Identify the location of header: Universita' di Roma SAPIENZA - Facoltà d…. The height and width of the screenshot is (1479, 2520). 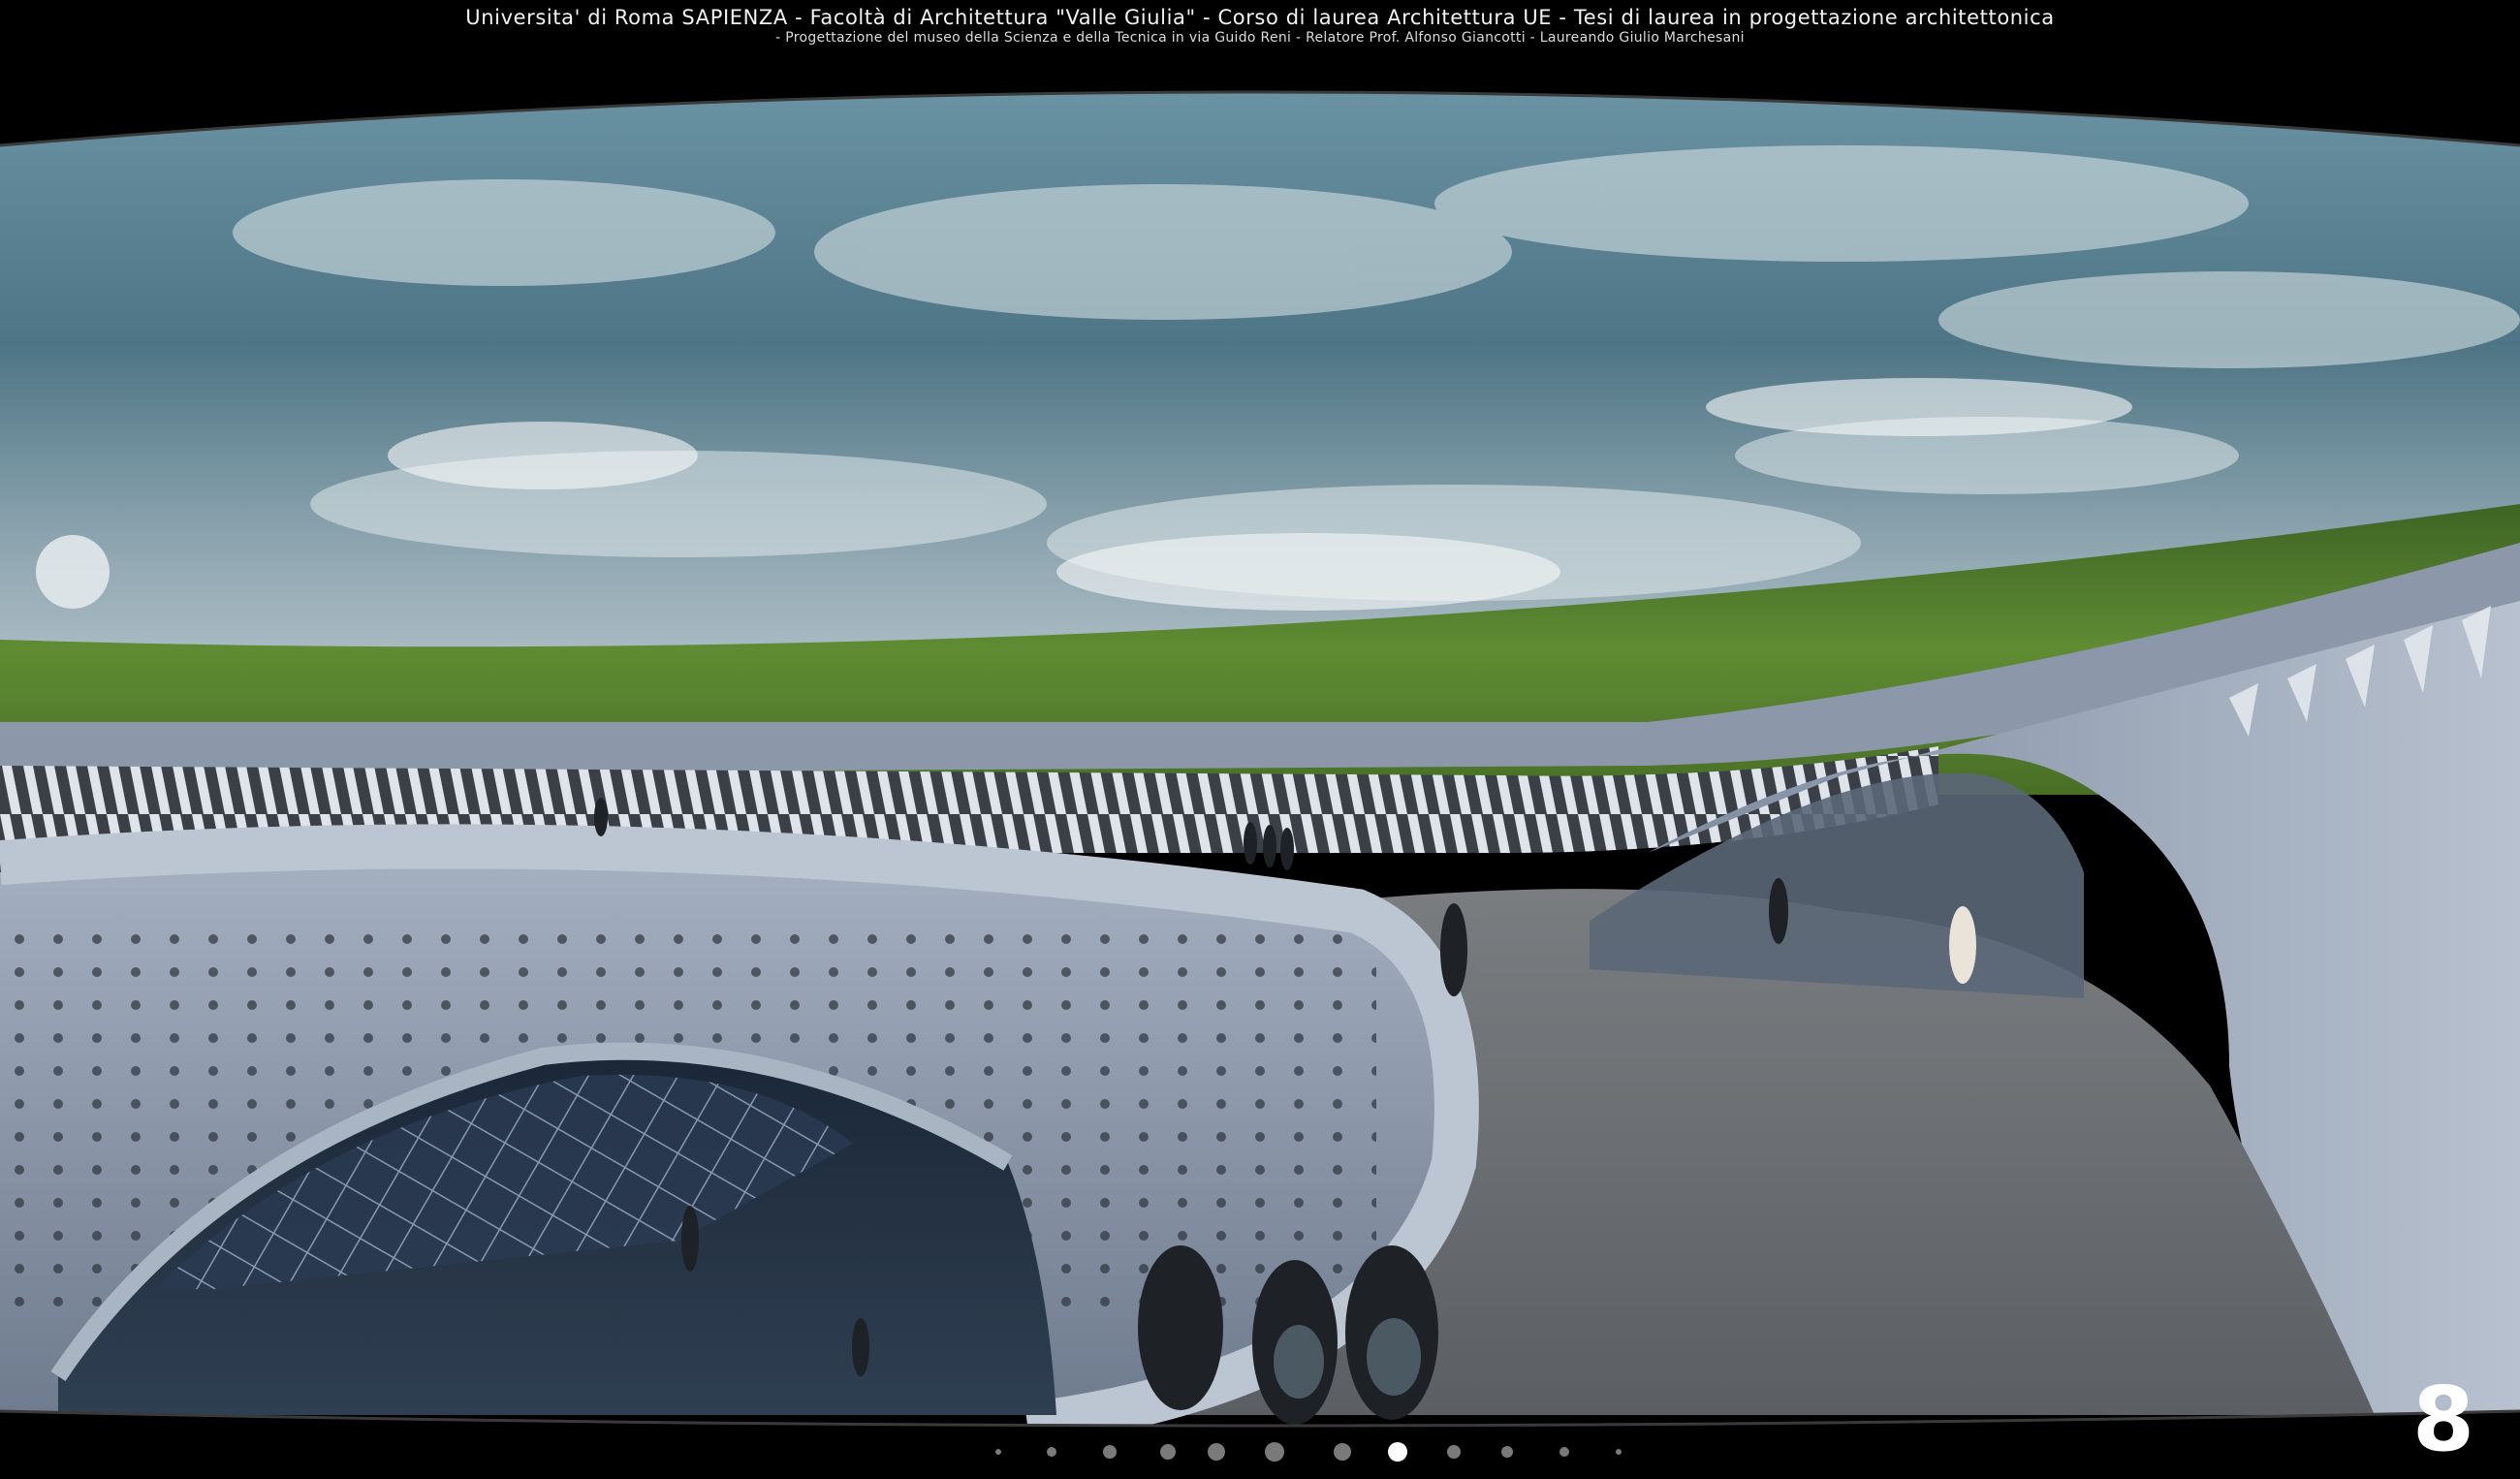
(1260, 29).